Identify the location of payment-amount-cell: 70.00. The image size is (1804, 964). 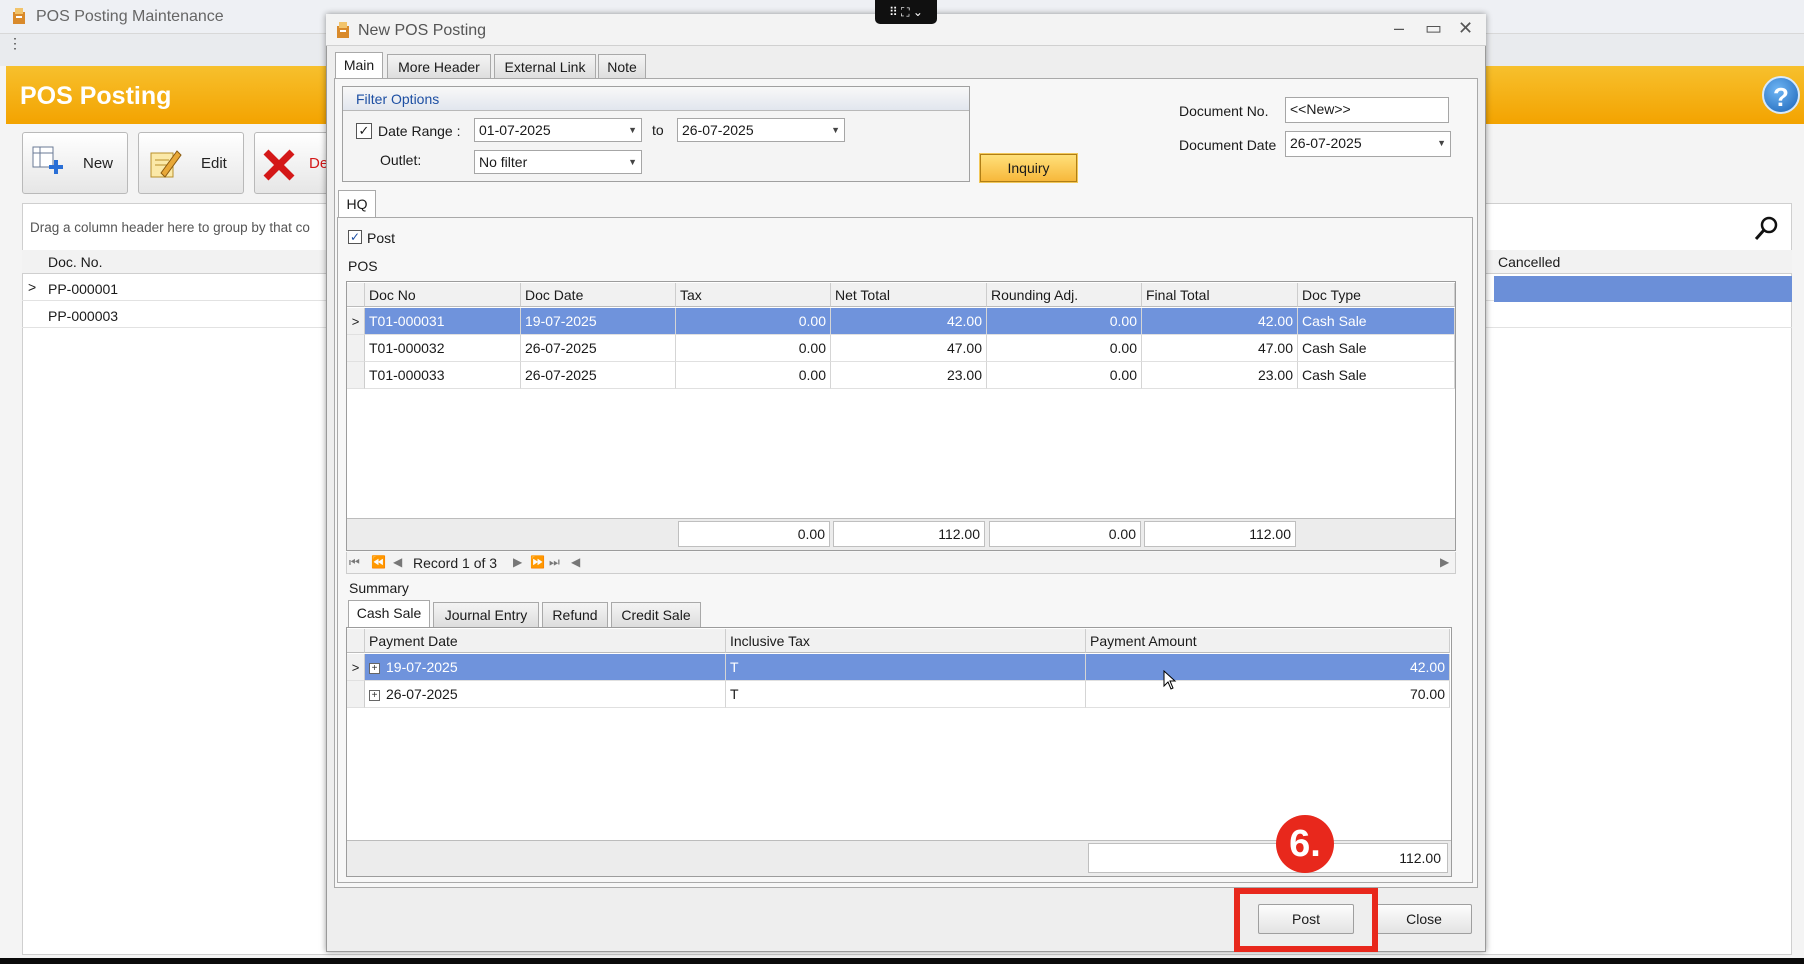
(1268, 694).